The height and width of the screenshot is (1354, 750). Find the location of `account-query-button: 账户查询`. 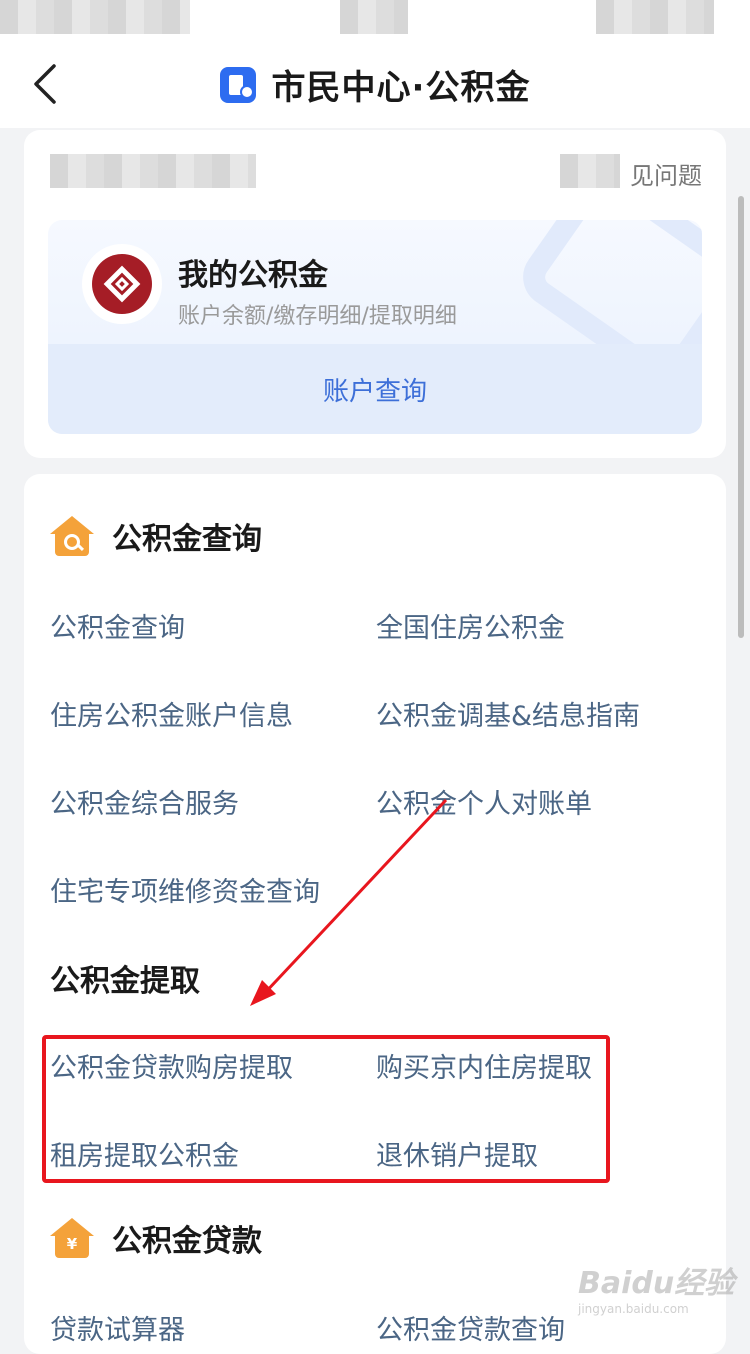

account-query-button: 账户查询 is located at coordinates (375, 389).